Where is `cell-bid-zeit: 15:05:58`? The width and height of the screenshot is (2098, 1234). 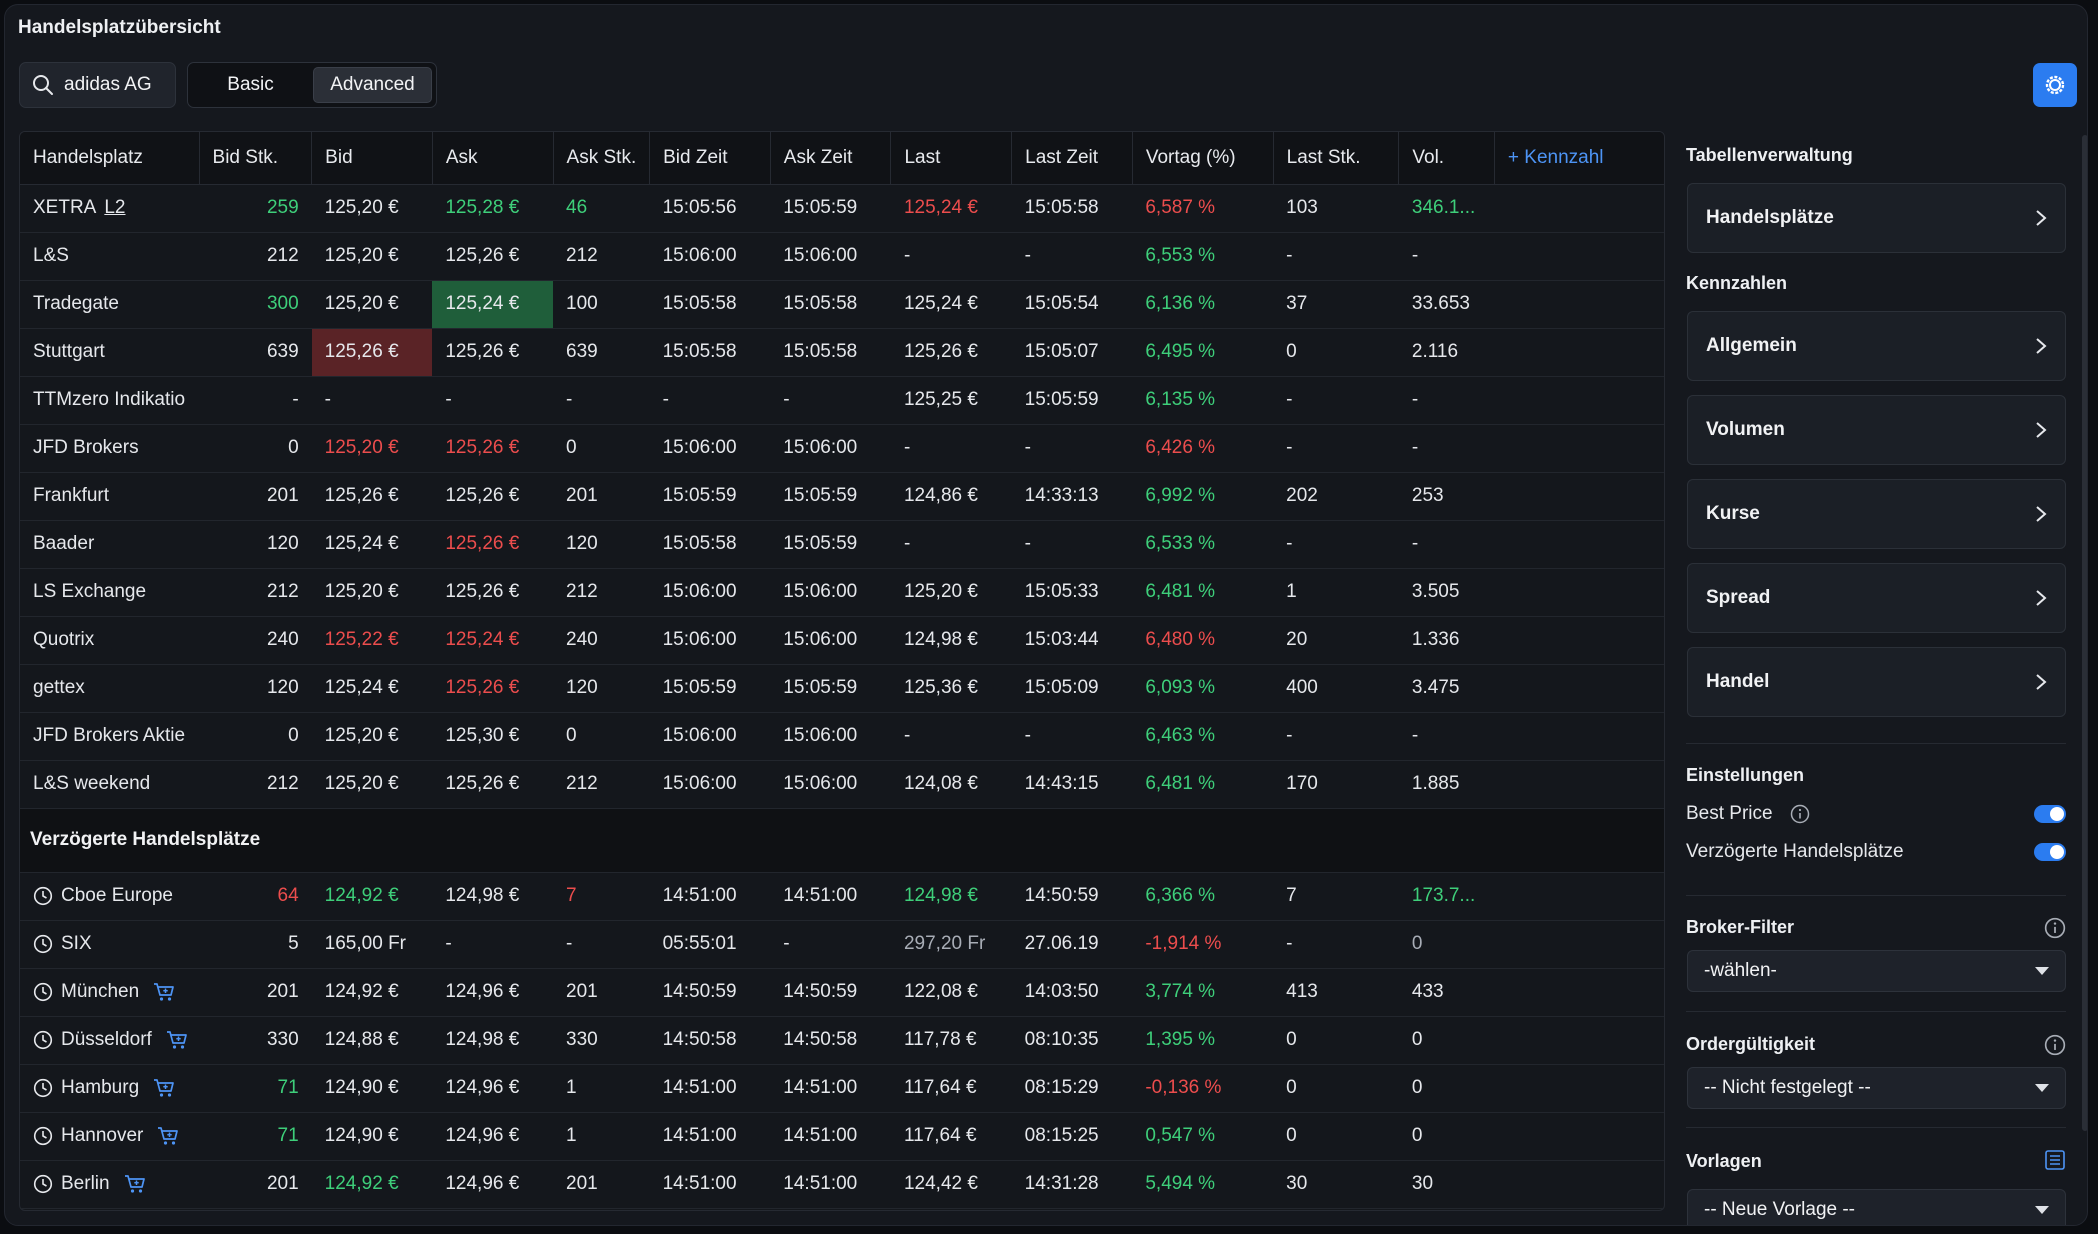 cell-bid-zeit: 15:05:58 is located at coordinates (710, 544).